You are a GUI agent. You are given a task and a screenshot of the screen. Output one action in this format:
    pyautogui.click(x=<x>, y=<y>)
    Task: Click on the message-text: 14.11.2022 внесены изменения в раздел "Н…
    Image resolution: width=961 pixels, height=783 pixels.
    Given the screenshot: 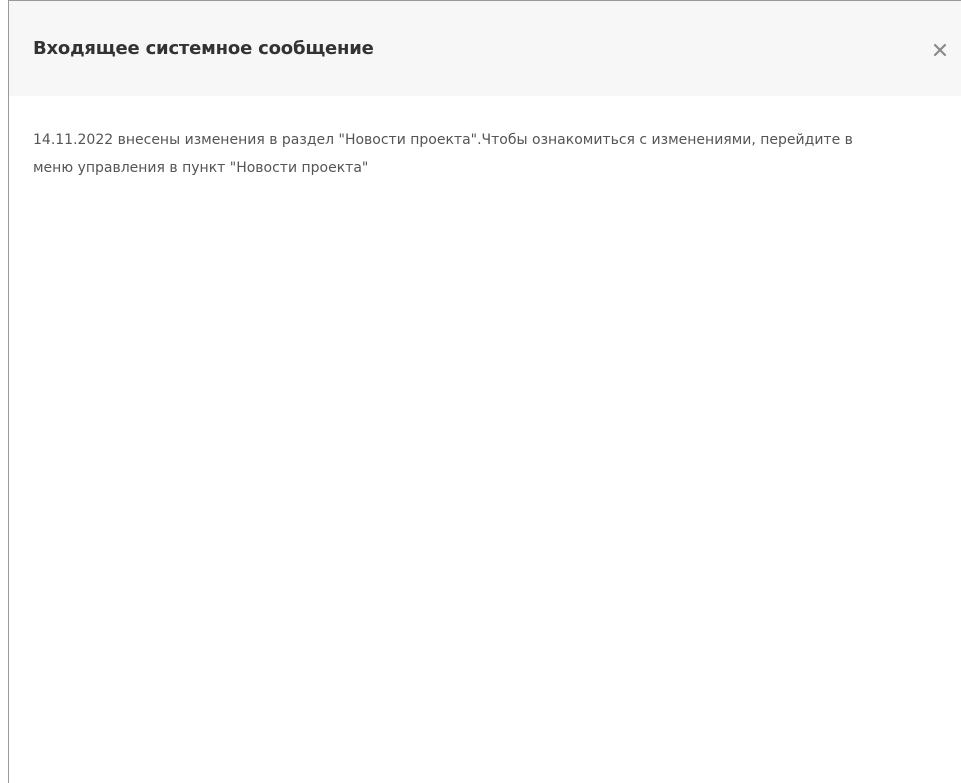 What is the action you would take?
    pyautogui.click(x=443, y=154)
    